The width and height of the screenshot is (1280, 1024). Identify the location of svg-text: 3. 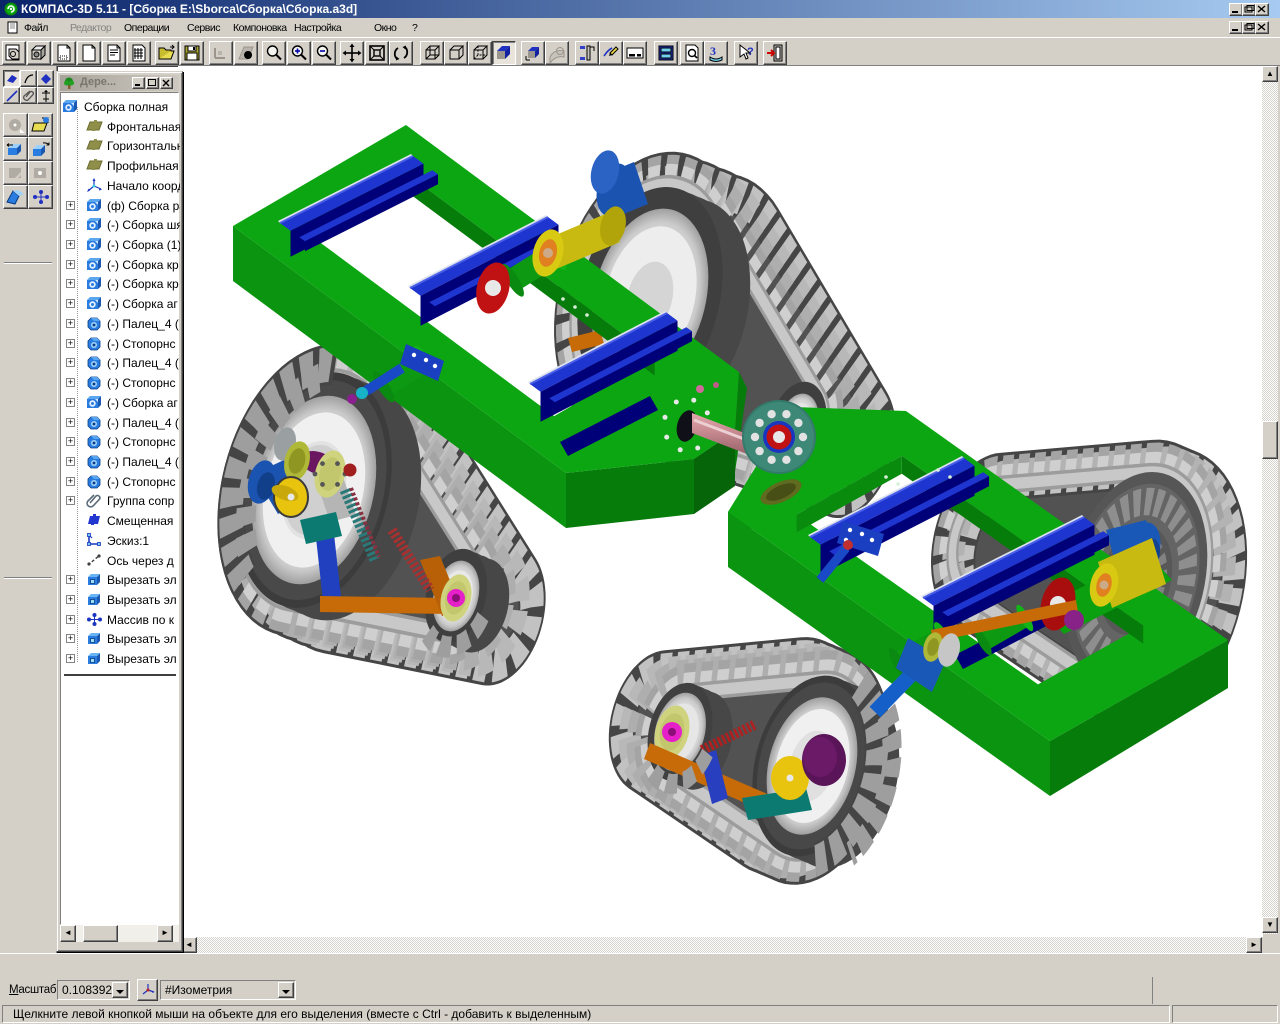
(713, 51).